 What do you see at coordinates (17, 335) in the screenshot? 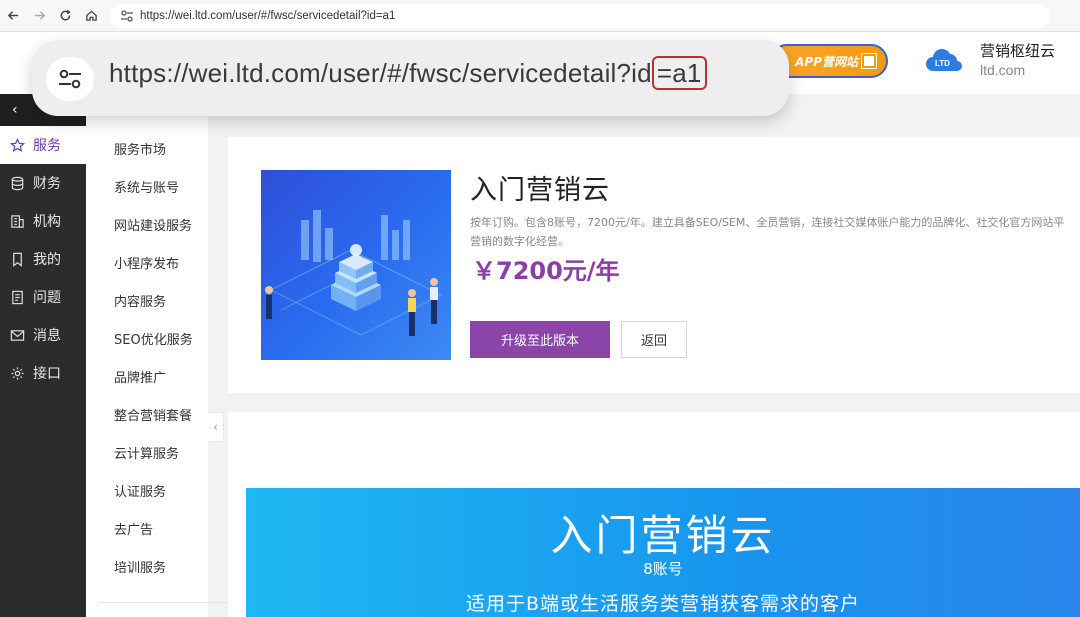
I see `mail-icon` at bounding box center [17, 335].